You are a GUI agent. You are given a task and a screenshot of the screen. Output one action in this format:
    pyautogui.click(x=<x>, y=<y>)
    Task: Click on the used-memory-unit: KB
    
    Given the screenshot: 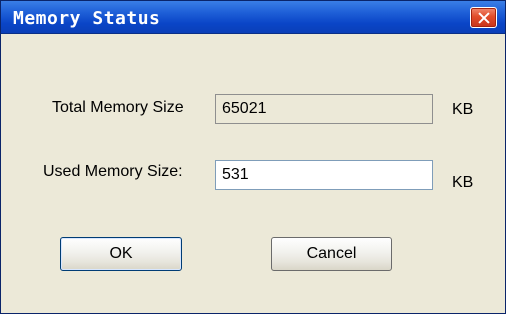 What is the action you would take?
    pyautogui.click(x=463, y=182)
    